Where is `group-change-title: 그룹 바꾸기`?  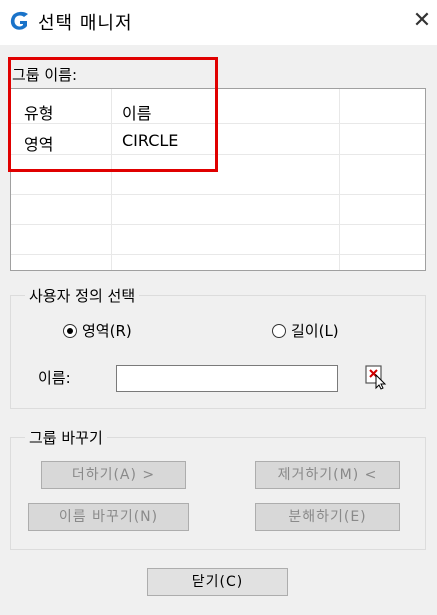 group-change-title: 그룹 바꾸기 is located at coordinates (66, 438).